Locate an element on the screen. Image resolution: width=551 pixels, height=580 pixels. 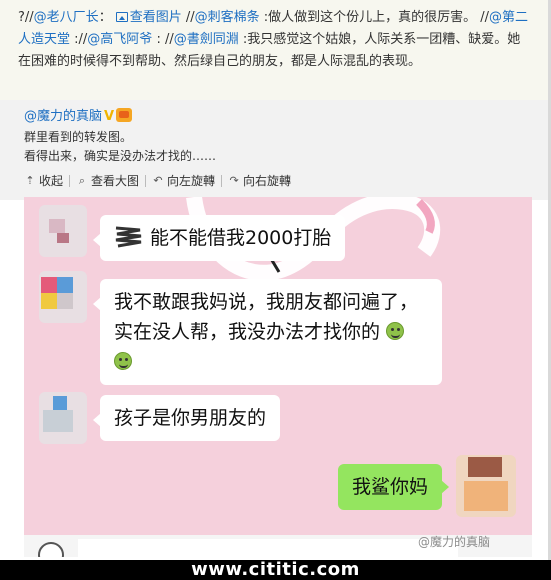
magnifier-icon: ⌕ is located at coordinates (82, 180).